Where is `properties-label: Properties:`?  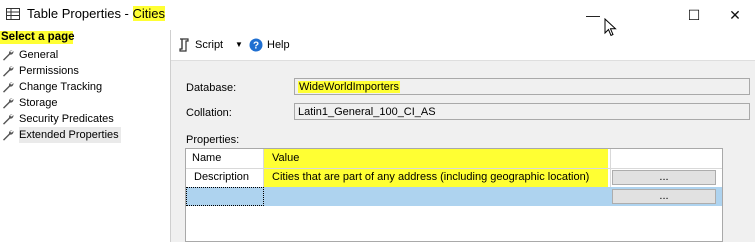 properties-label: Properties: is located at coordinates (213, 140).